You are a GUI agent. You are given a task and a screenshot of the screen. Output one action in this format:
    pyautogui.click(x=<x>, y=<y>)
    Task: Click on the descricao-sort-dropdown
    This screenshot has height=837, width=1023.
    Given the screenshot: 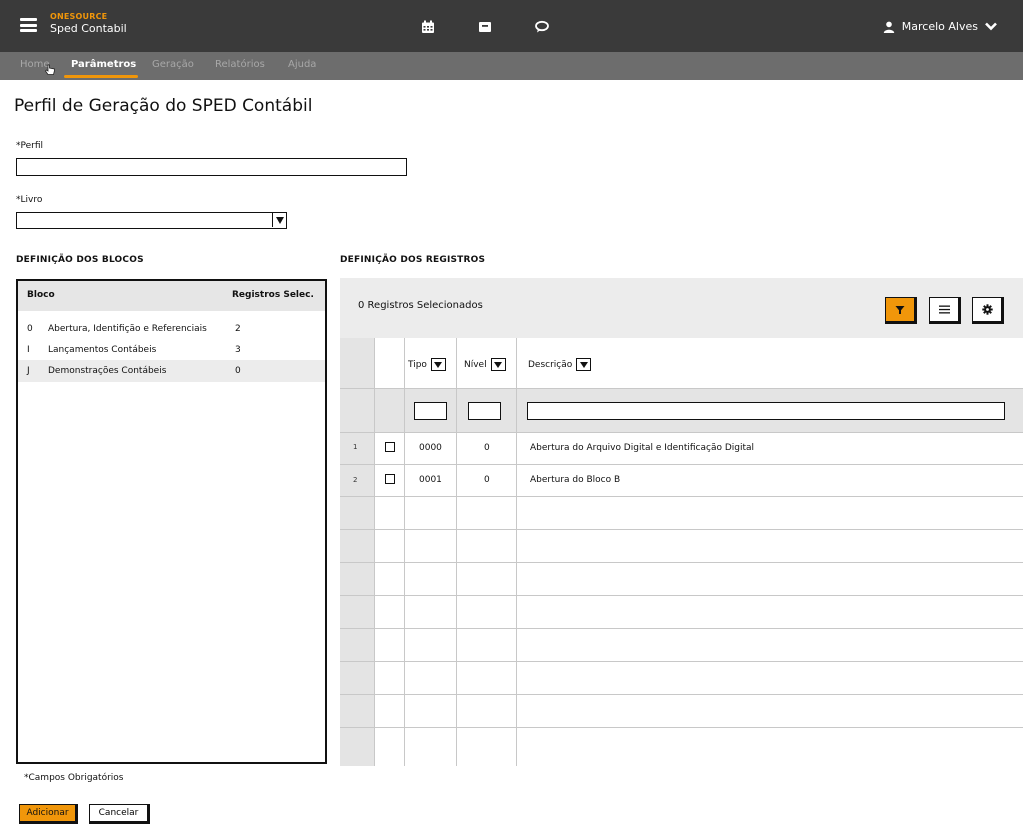 What is the action you would take?
    pyautogui.click(x=584, y=364)
    